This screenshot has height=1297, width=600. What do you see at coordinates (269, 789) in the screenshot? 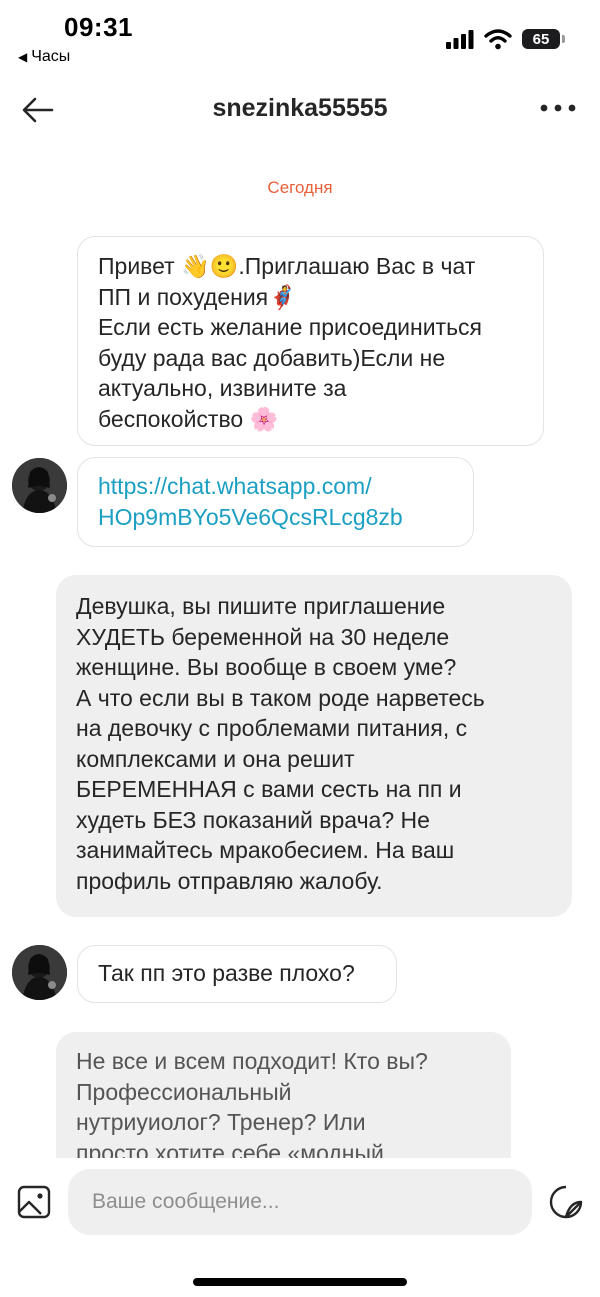
I see `message-line: БЕРЕМЕННАЯ с вами сесть на пп и` at bounding box center [269, 789].